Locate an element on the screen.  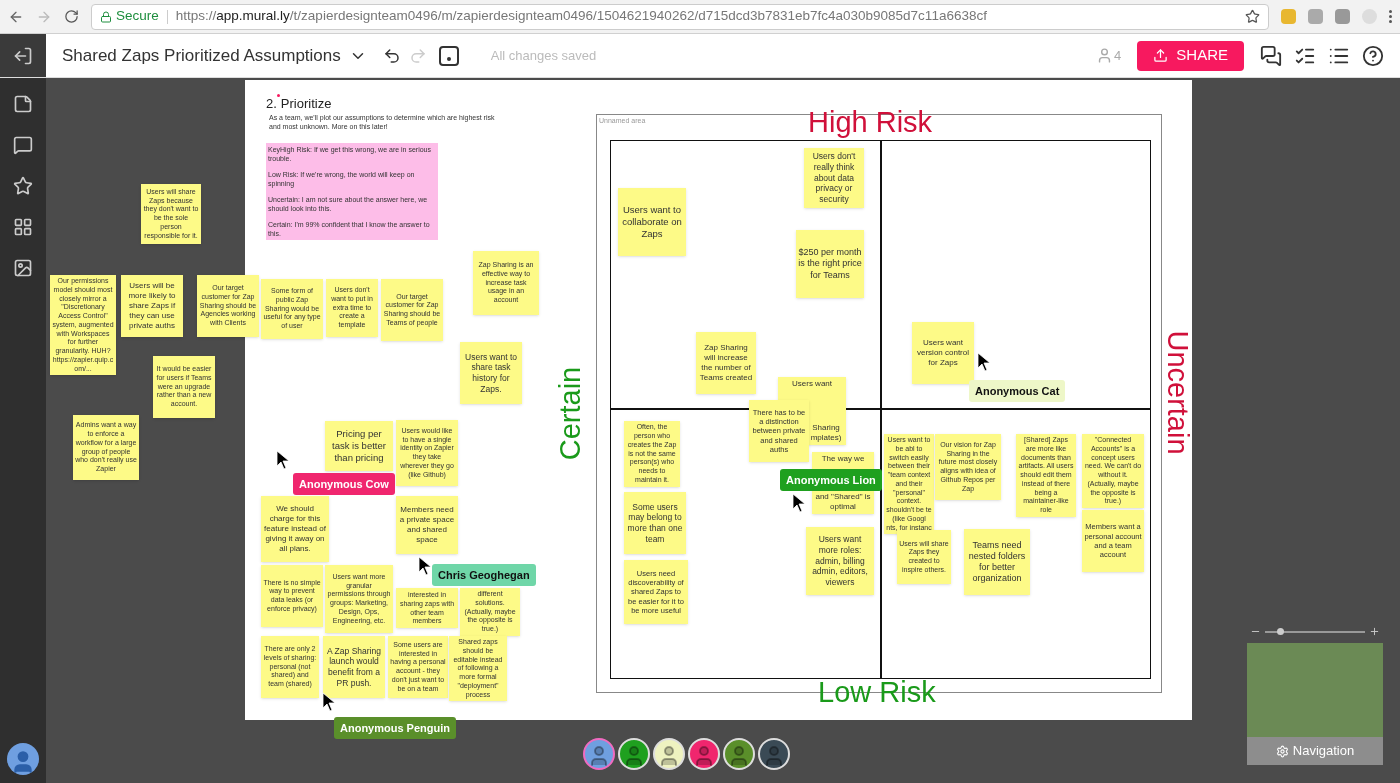
sticky-text: Users want version control for Zaps is located at coordinates (943, 353).